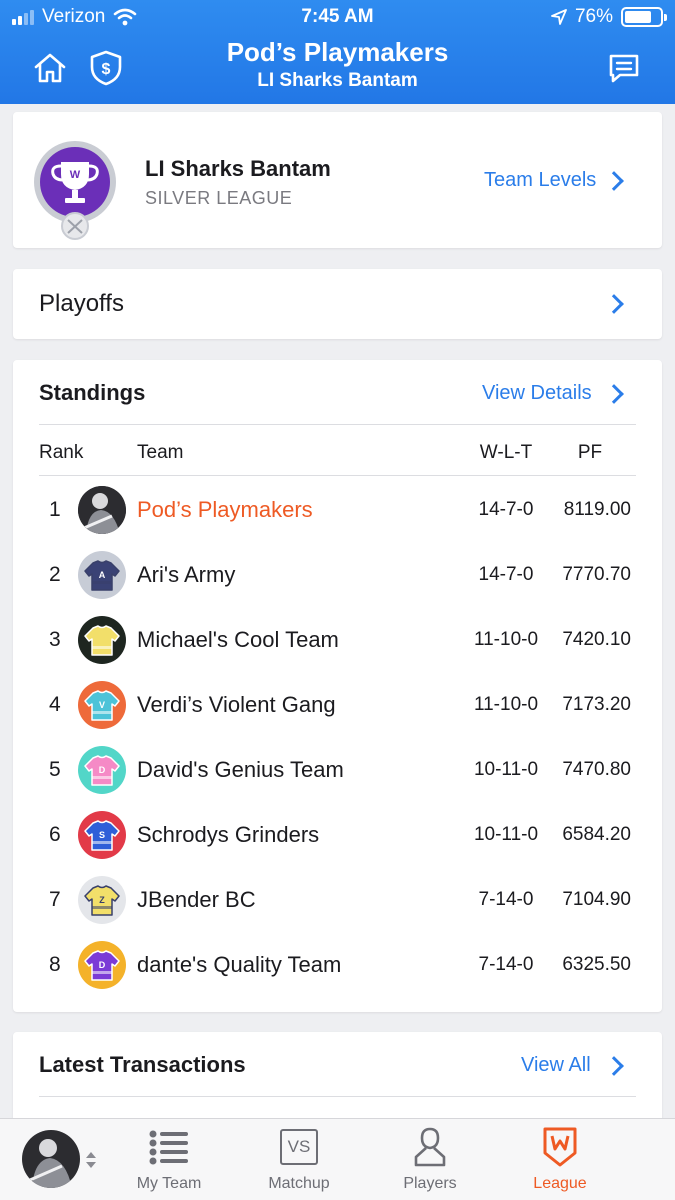  I want to click on messages-button, so click(624, 68).